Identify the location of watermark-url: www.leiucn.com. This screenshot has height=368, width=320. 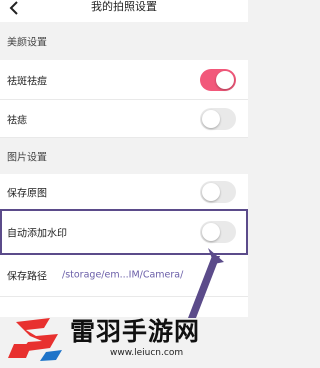
(147, 353).